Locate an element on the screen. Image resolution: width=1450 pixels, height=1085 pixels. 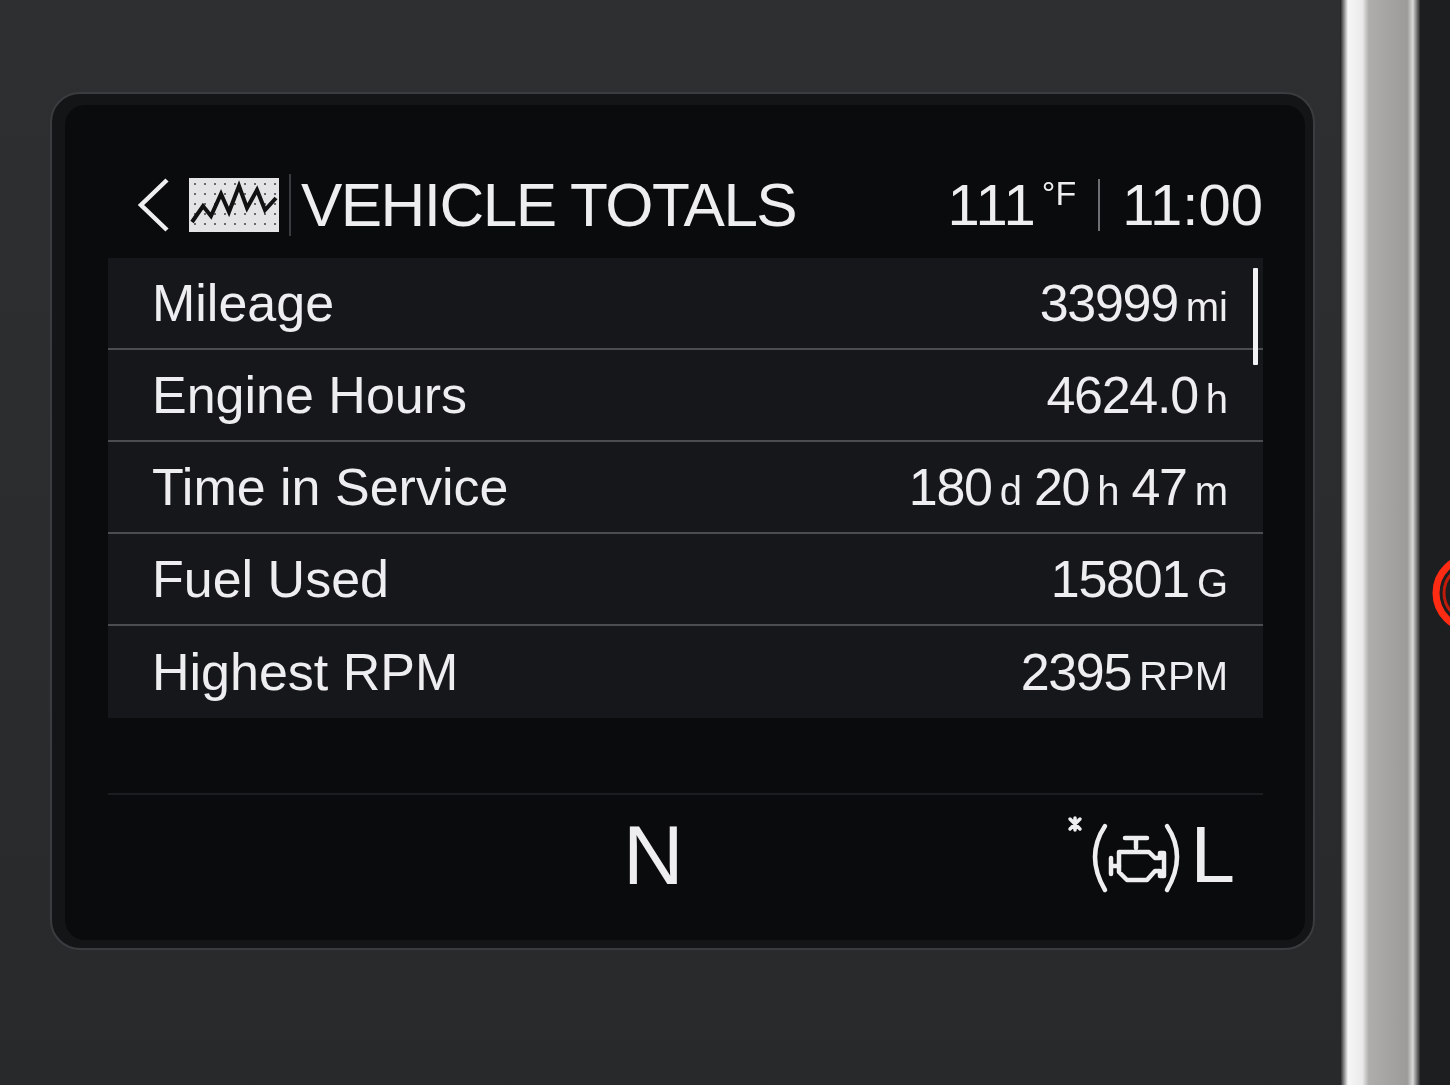
reading-value: 20 is located at coordinates (1061, 487).